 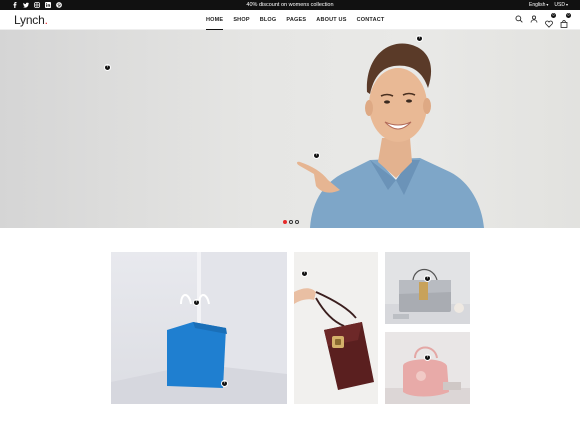 What do you see at coordinates (534, 19) in the screenshot?
I see `user-icon` at bounding box center [534, 19].